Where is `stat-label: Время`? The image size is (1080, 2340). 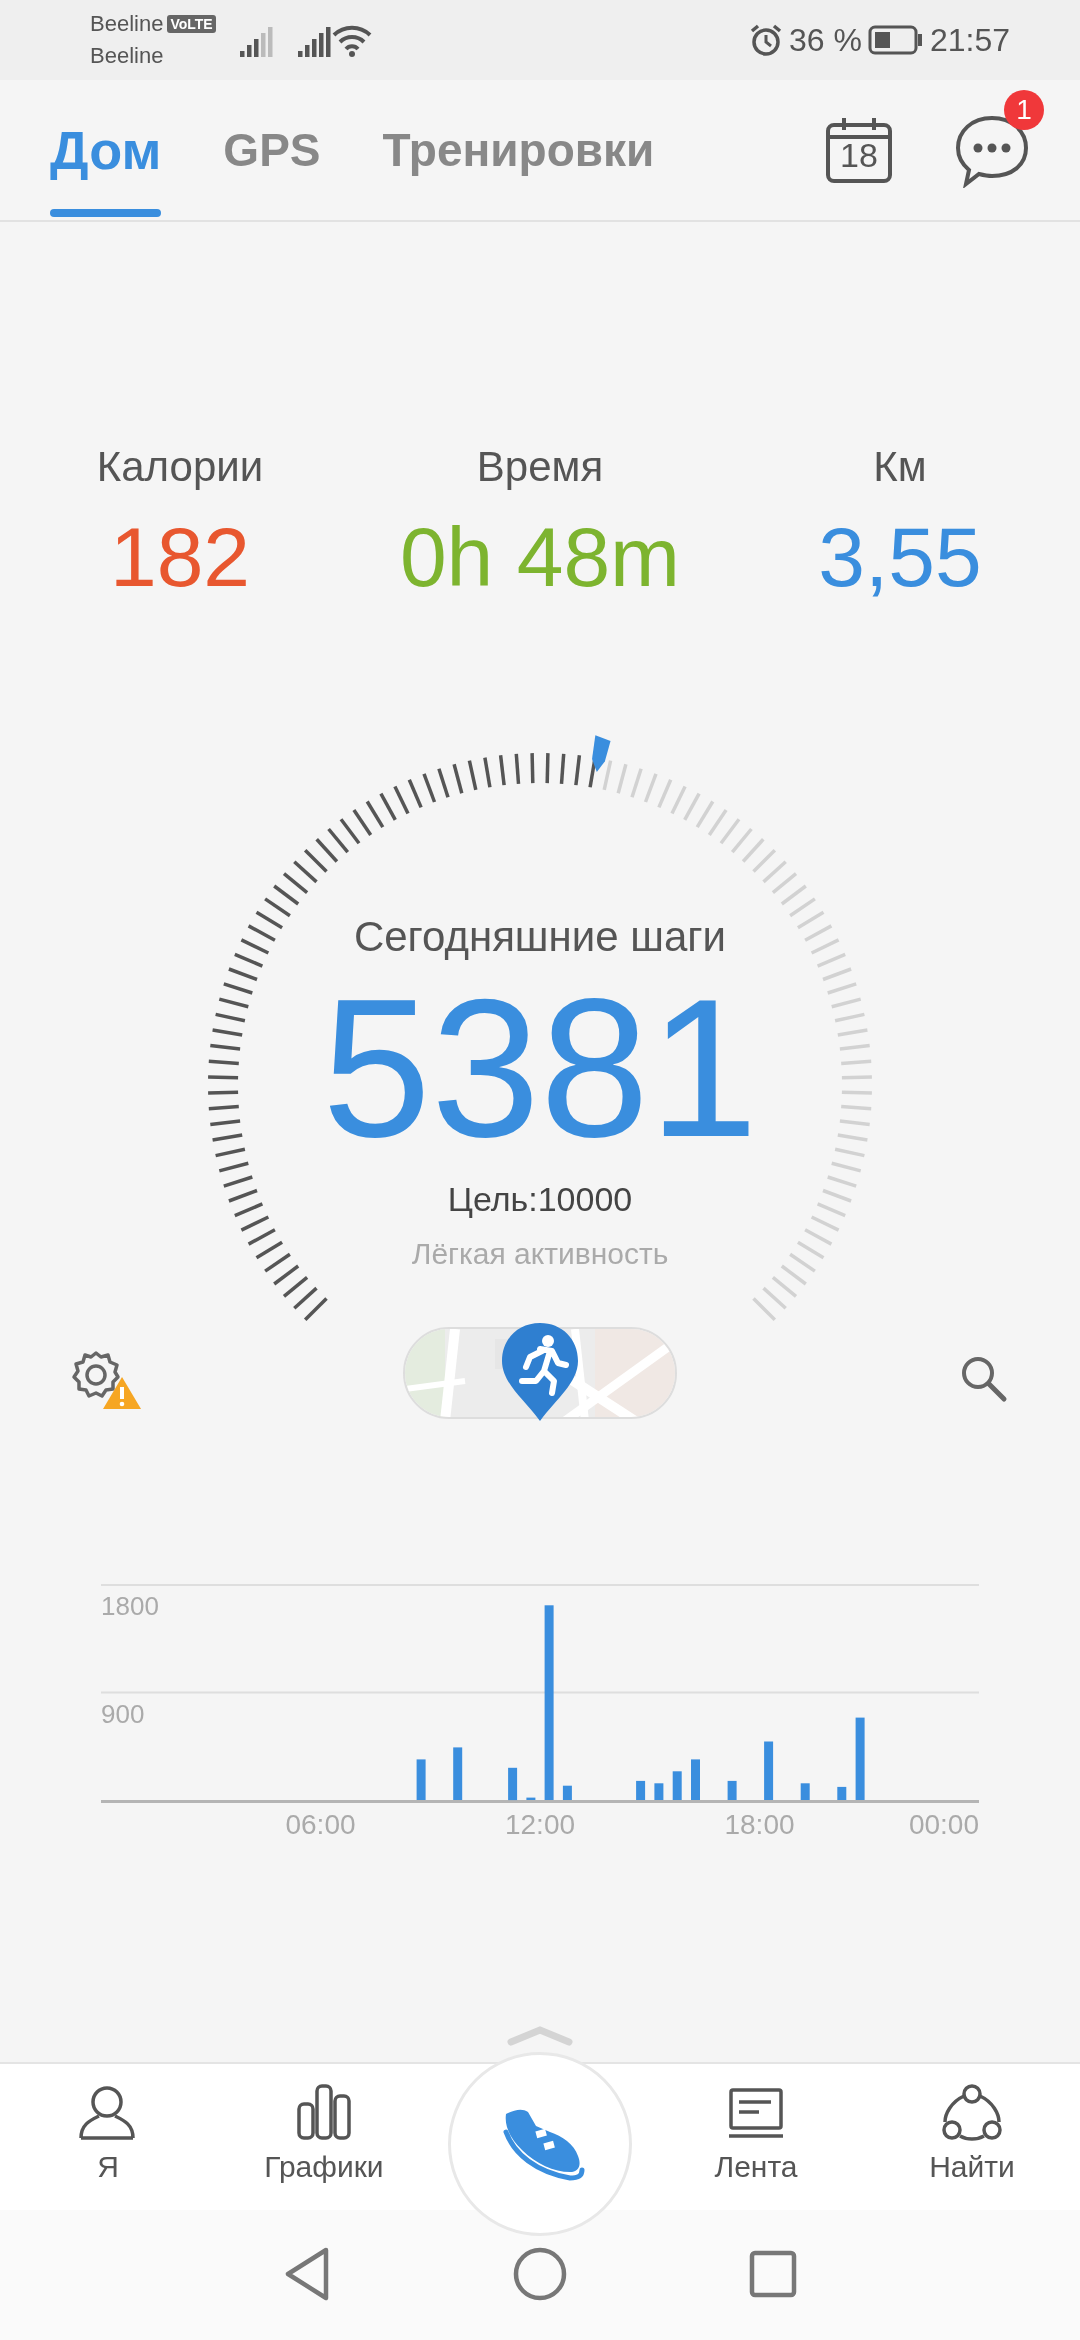
stat-label: Время is located at coordinates (540, 467).